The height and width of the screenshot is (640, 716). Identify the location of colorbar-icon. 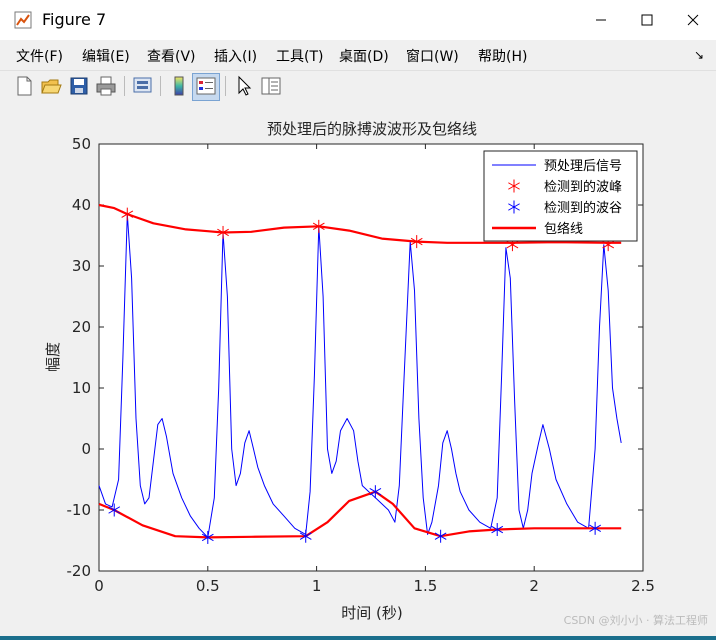
(179, 86).